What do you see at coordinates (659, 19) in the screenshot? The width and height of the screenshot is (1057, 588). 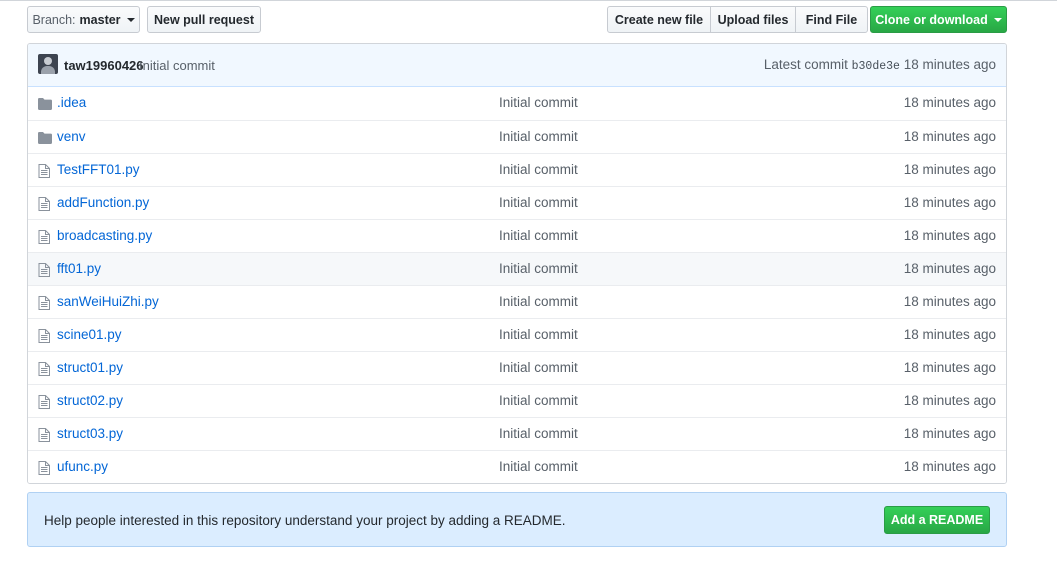 I see `create-new-file-button: Create new file` at bounding box center [659, 19].